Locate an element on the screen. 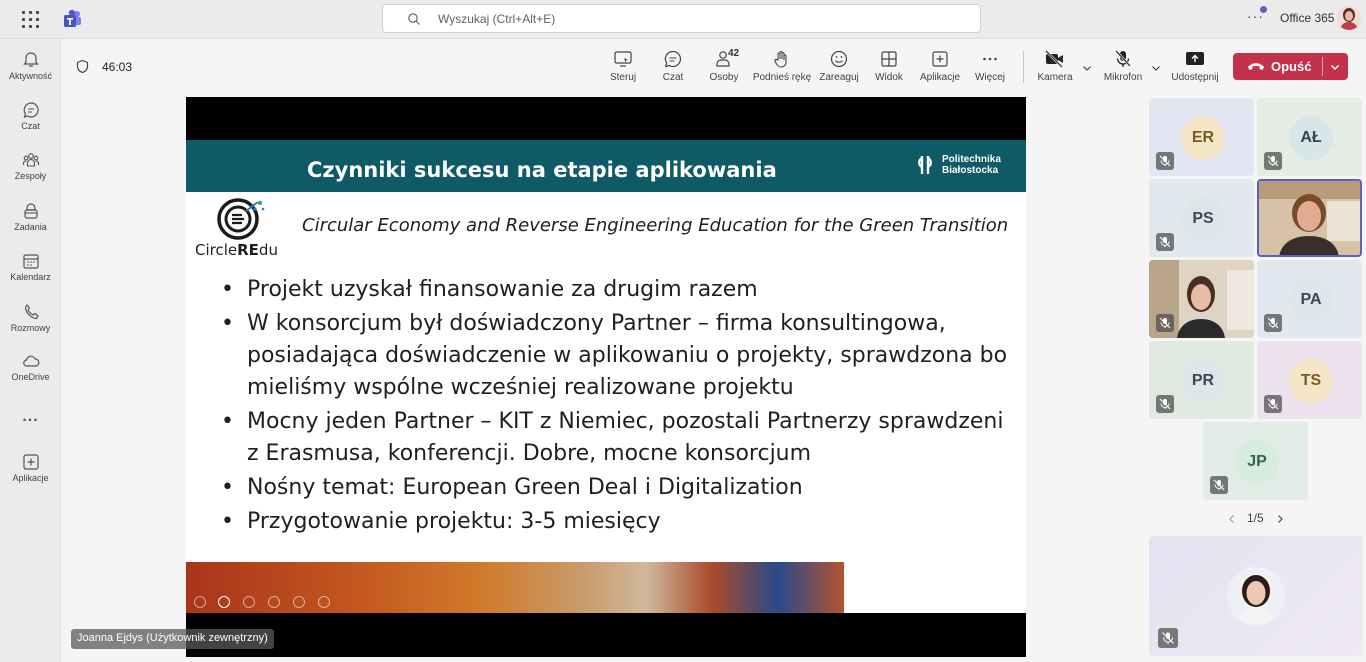 The width and height of the screenshot is (1366, 662). chat-button: Czat is located at coordinates (673, 66).